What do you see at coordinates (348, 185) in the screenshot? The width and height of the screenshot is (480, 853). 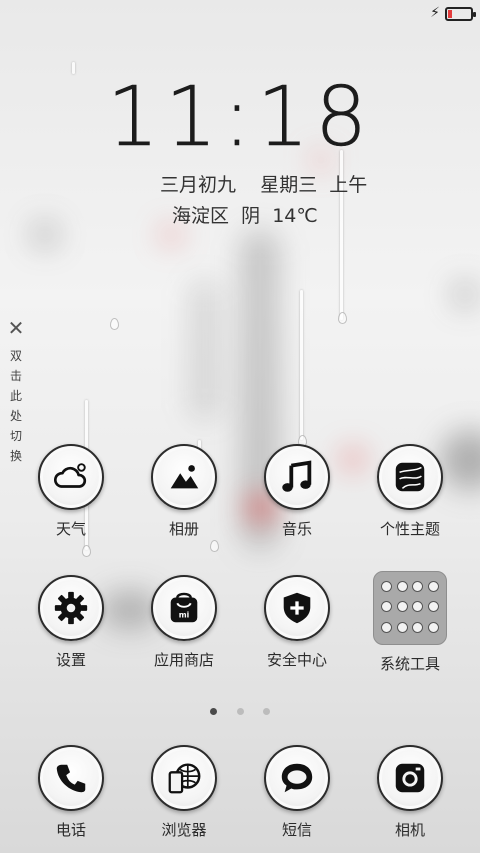 I see `day-period: 上午` at bounding box center [348, 185].